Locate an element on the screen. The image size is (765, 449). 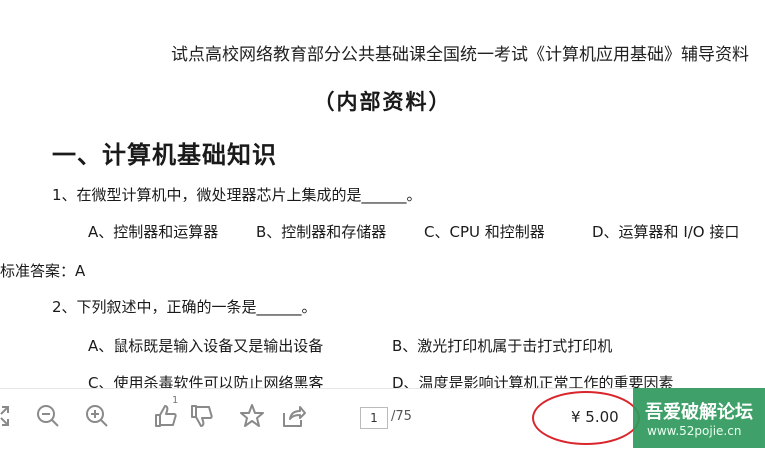
q1-option-d: D、运算器和 I/O 接口 is located at coordinates (666, 232).